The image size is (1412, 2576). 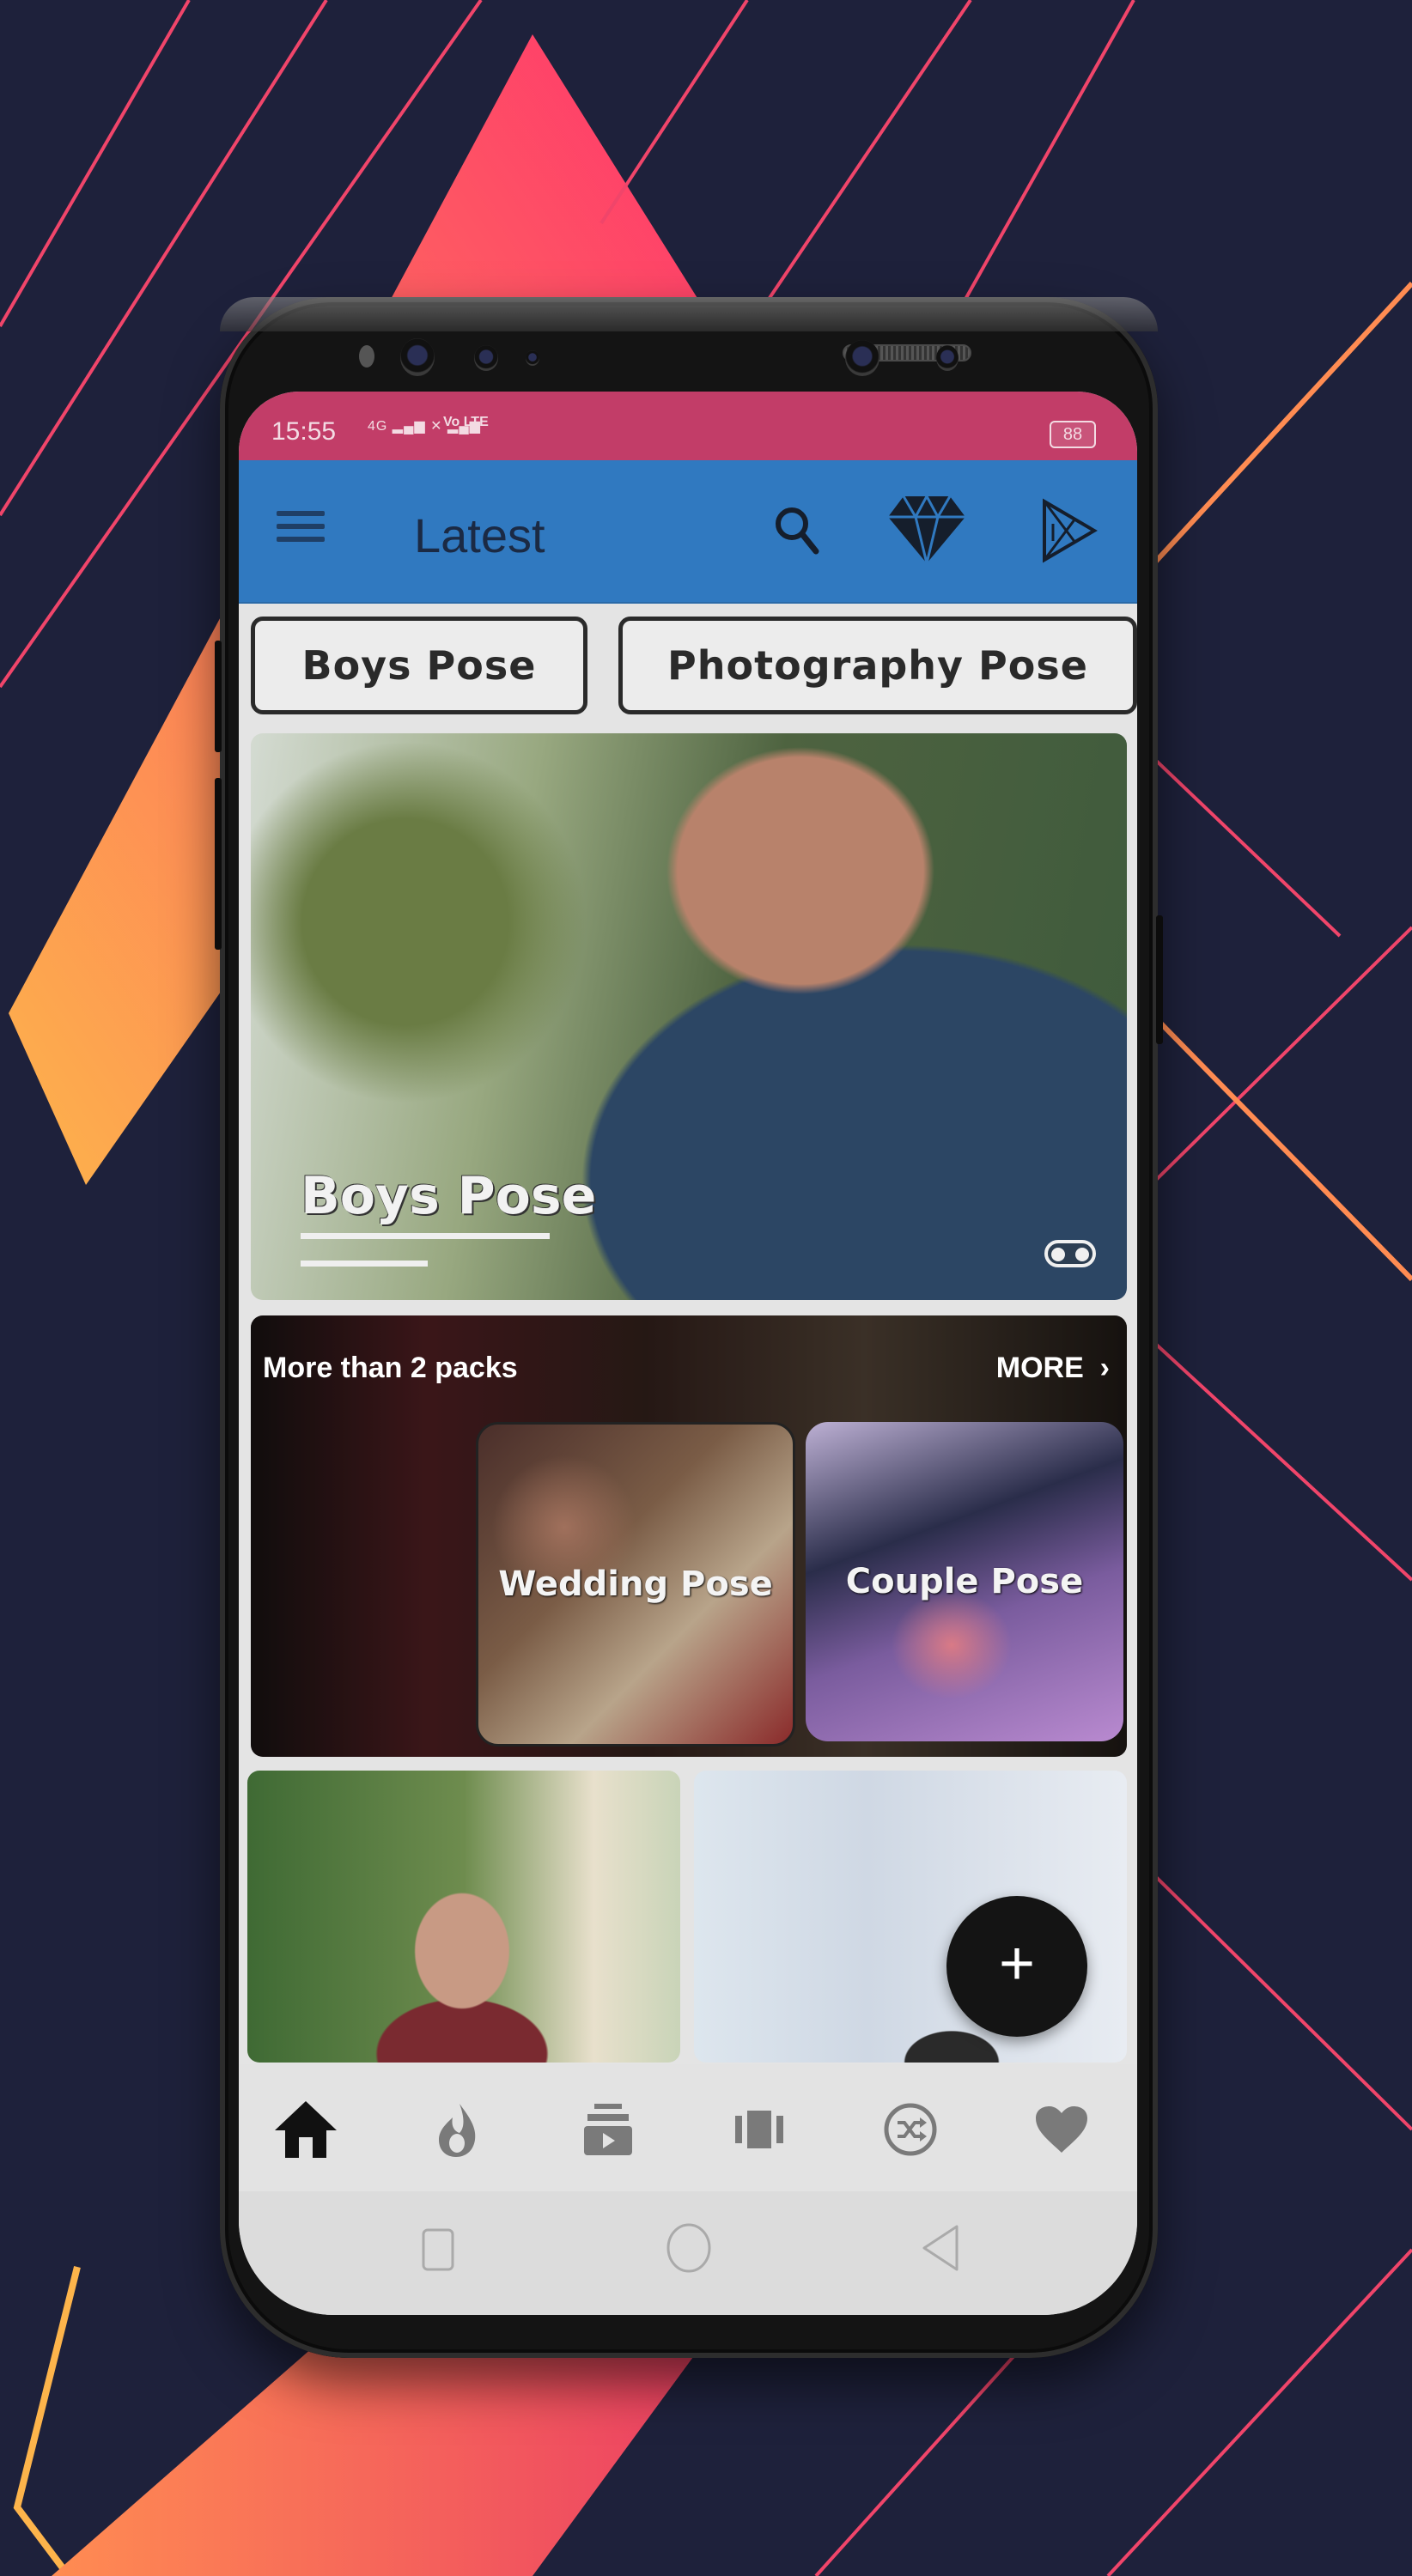 I want to click on iris-scanner-icon, so click(x=862, y=358).